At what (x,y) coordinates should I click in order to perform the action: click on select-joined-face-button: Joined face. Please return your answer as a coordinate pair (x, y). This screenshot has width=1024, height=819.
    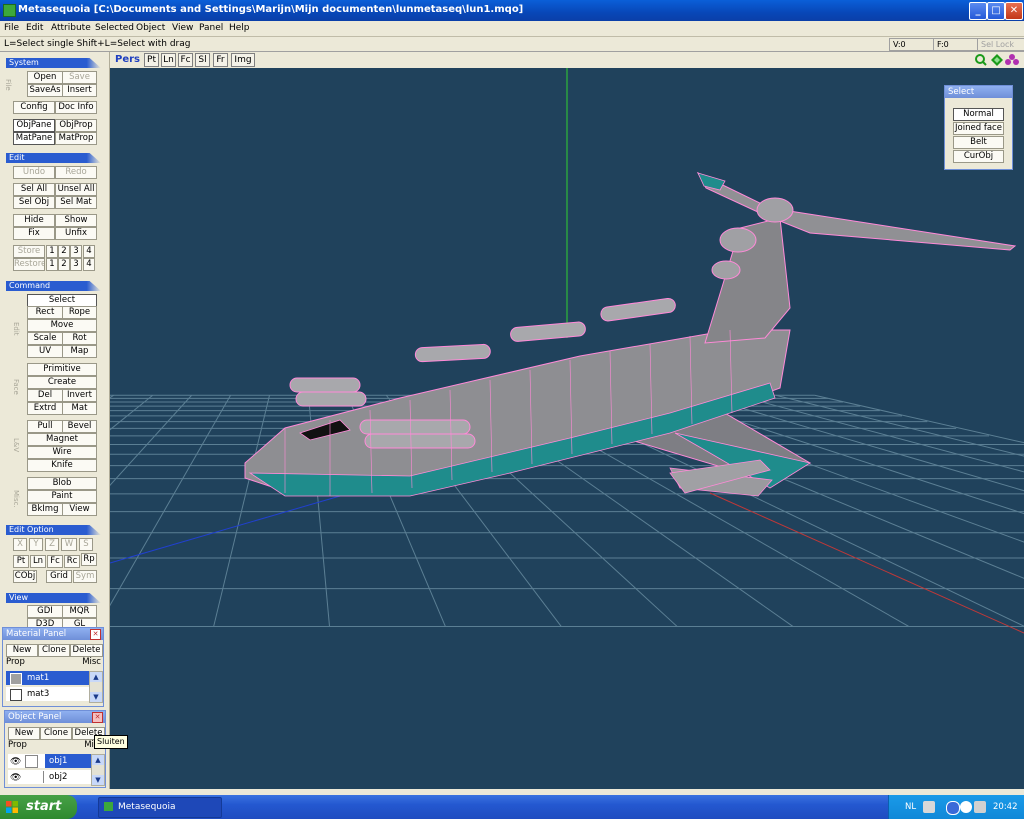
    Looking at the image, I should click on (978, 128).